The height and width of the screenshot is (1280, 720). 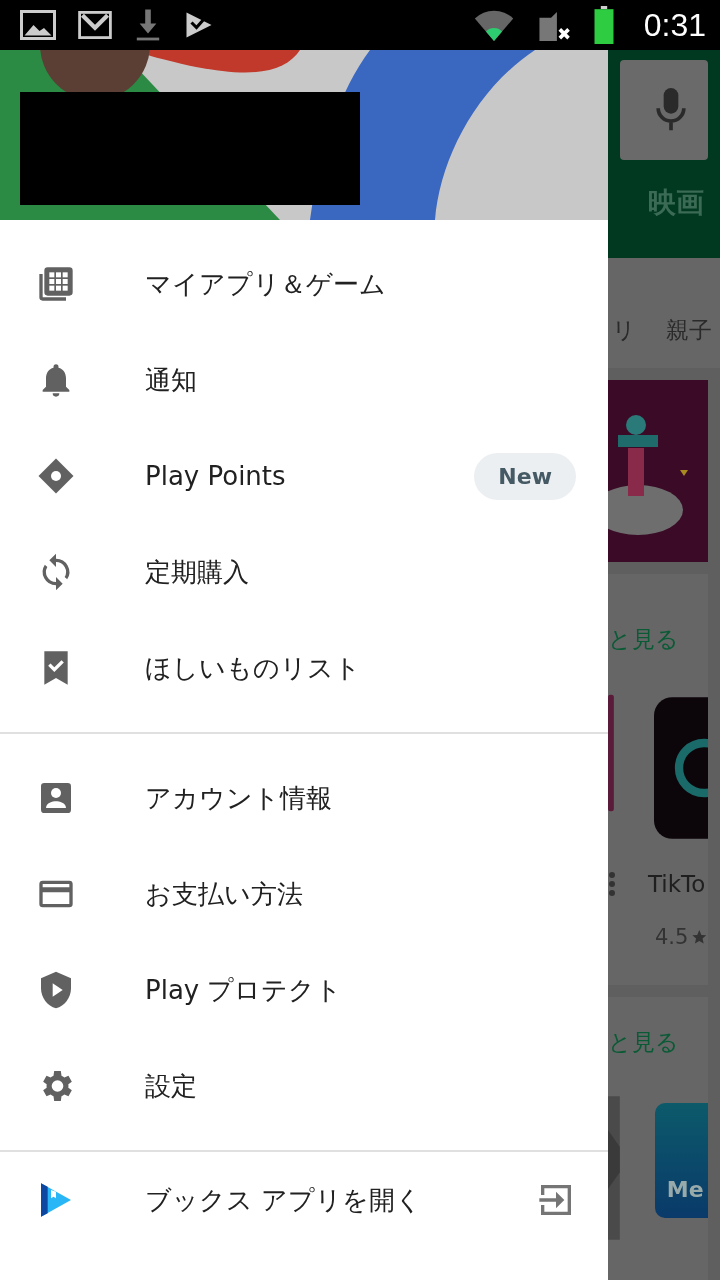 What do you see at coordinates (525, 476) in the screenshot?
I see `new-badge: New` at bounding box center [525, 476].